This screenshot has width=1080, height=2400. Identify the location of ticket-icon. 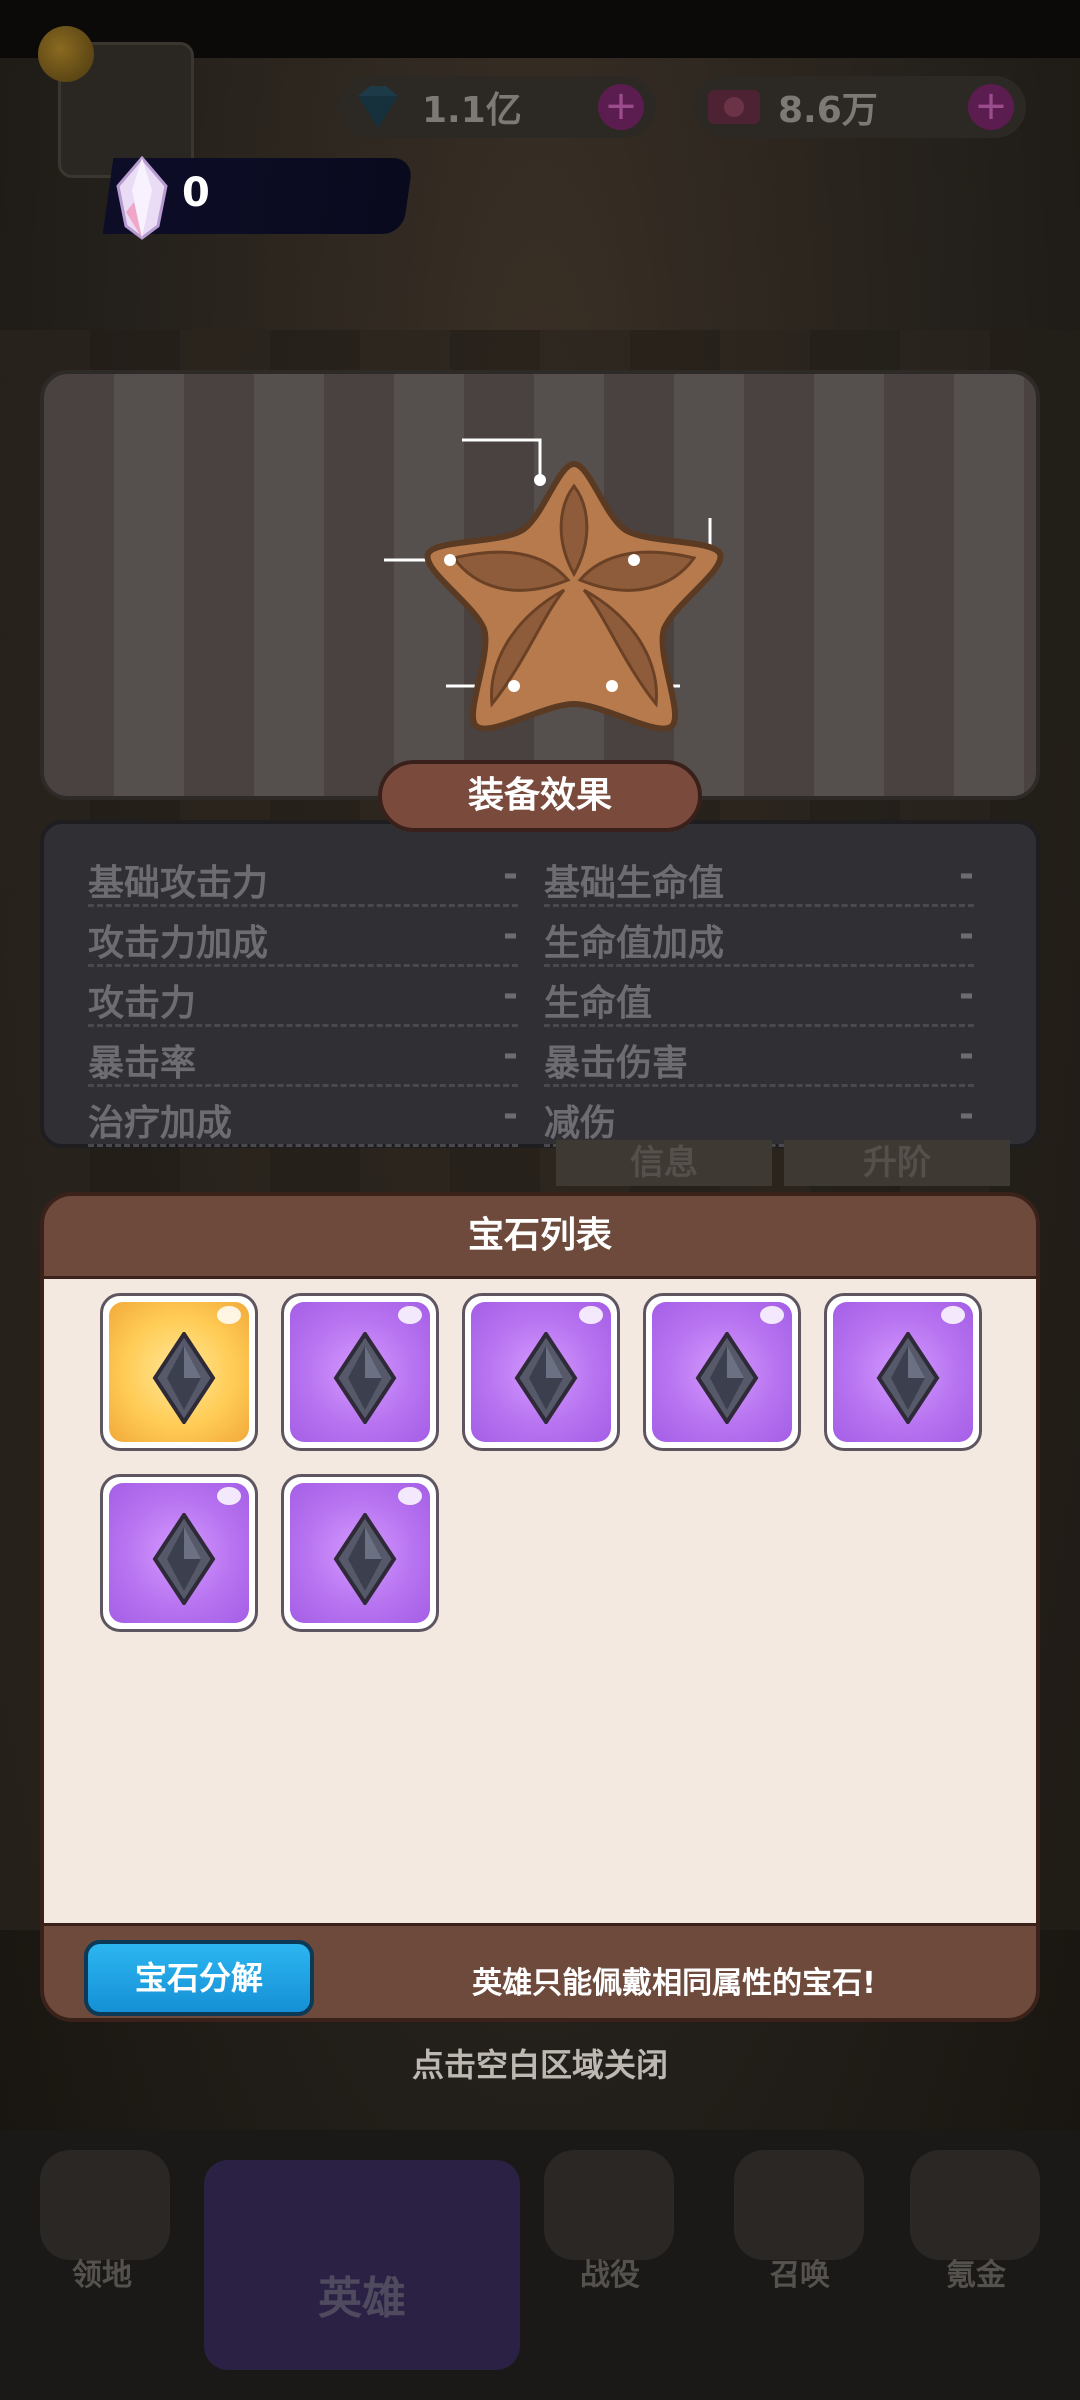
(734, 107).